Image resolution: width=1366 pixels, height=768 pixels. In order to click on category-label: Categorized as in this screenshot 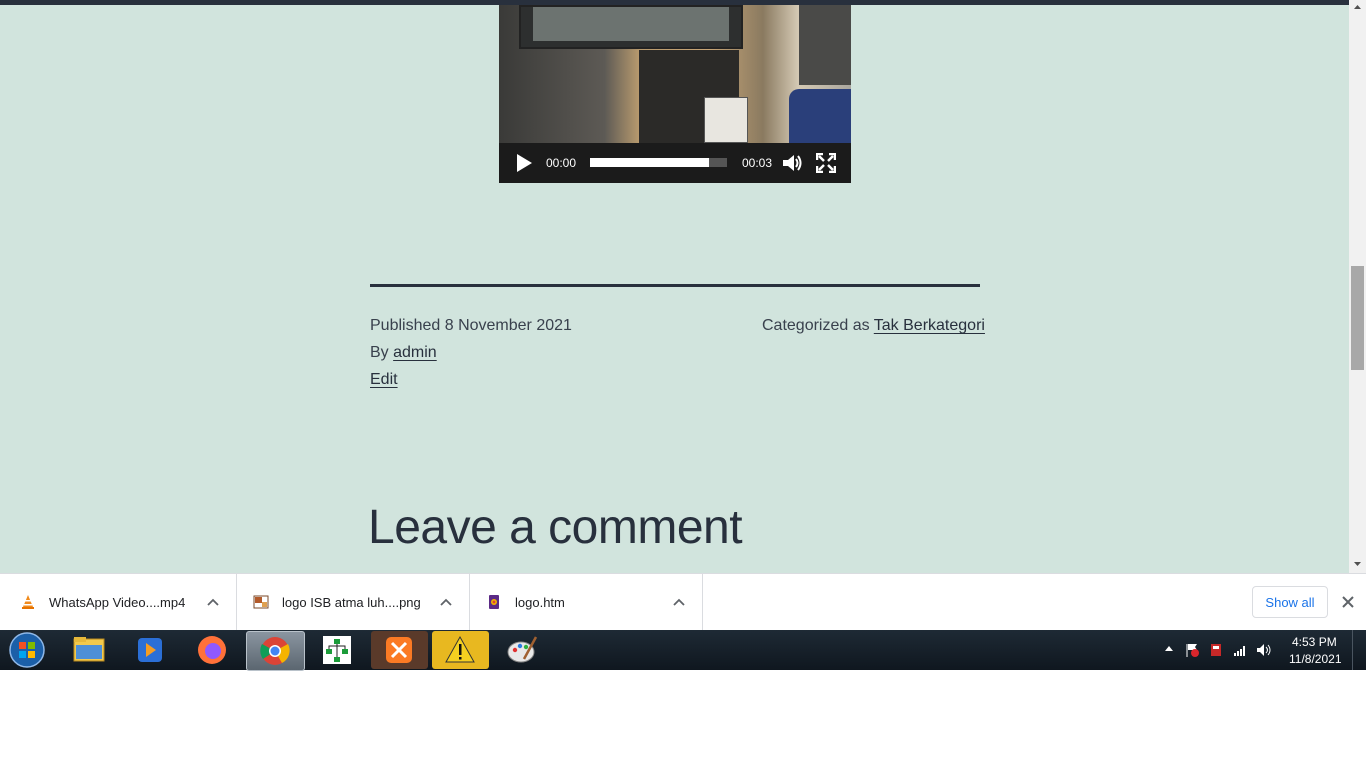, I will do `click(816, 325)`.